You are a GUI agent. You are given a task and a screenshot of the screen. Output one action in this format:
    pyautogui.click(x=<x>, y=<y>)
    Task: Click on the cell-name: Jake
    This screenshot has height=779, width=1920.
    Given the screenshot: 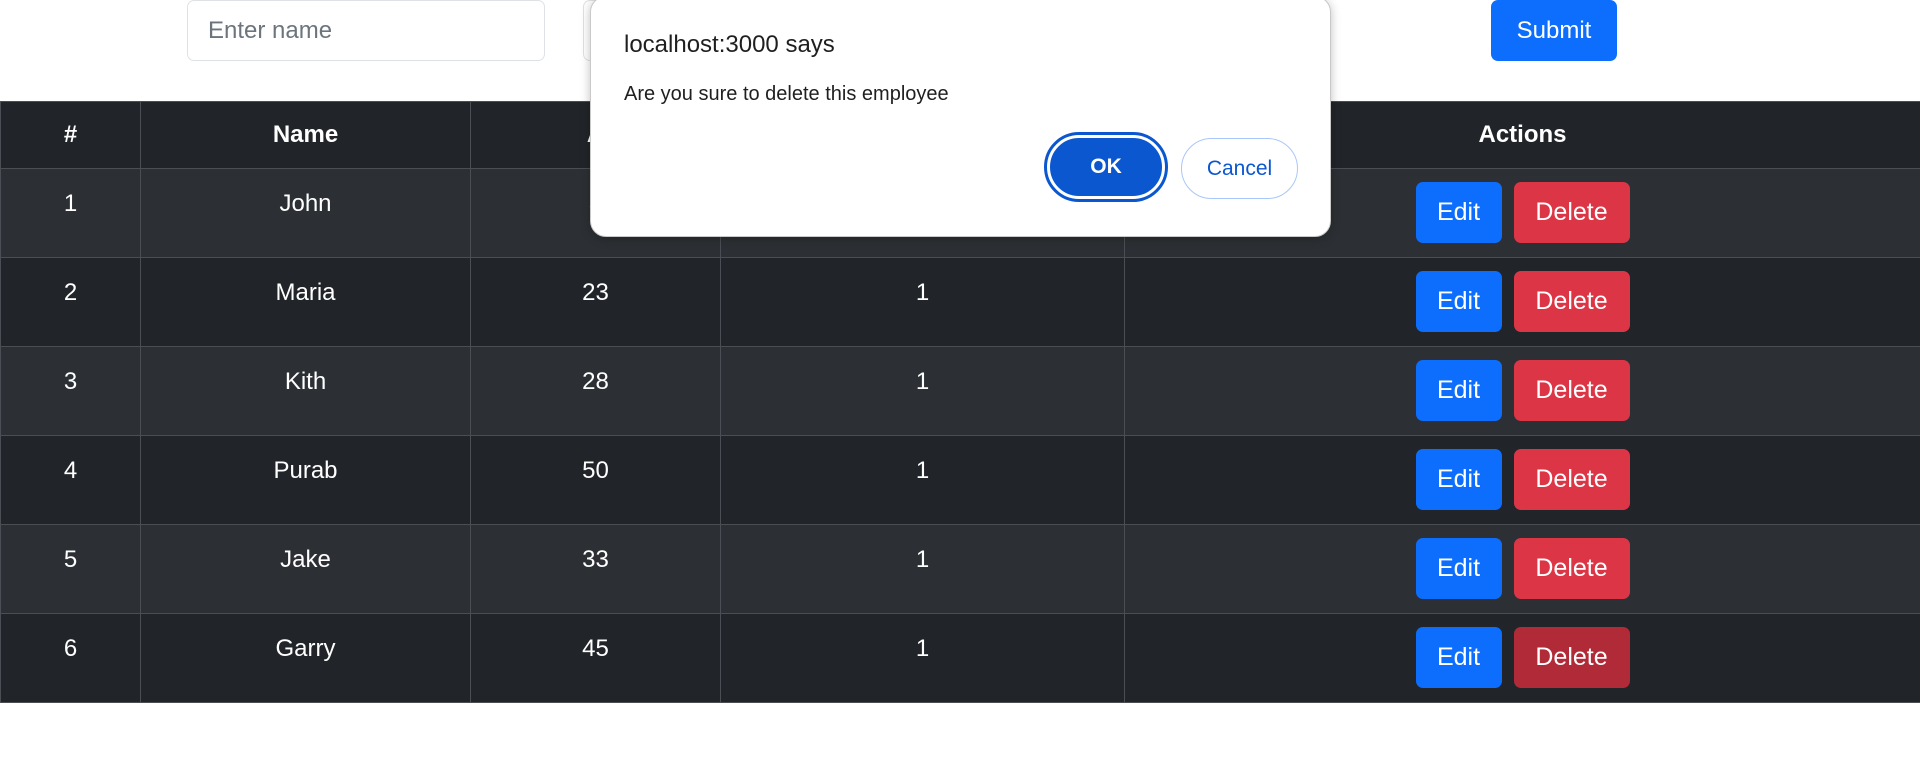 What is the action you would take?
    pyautogui.click(x=305, y=569)
    